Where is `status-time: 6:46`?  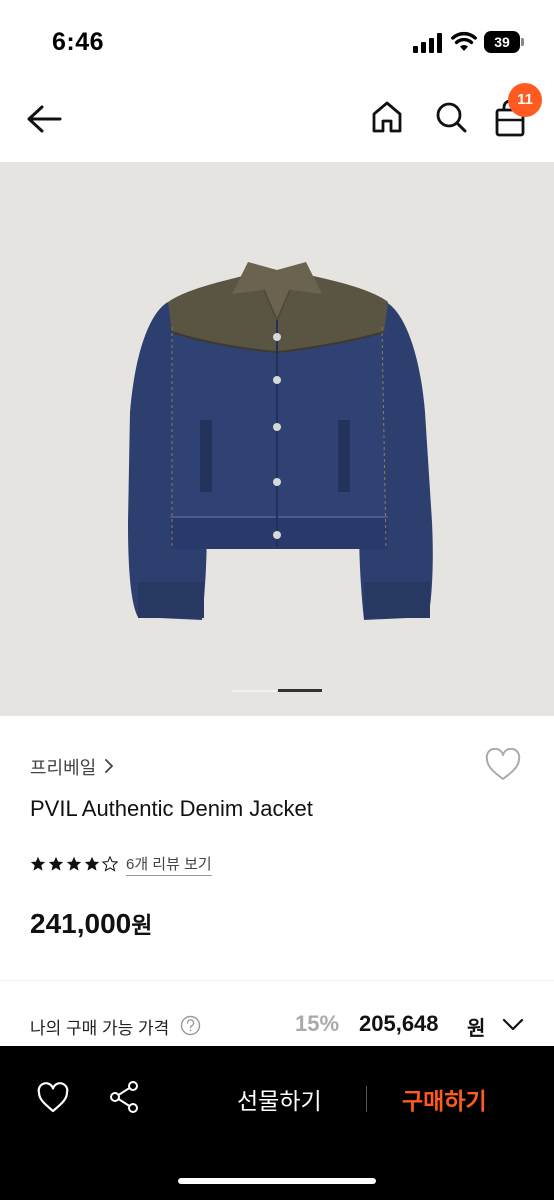 status-time: 6:46 is located at coordinates (78, 42).